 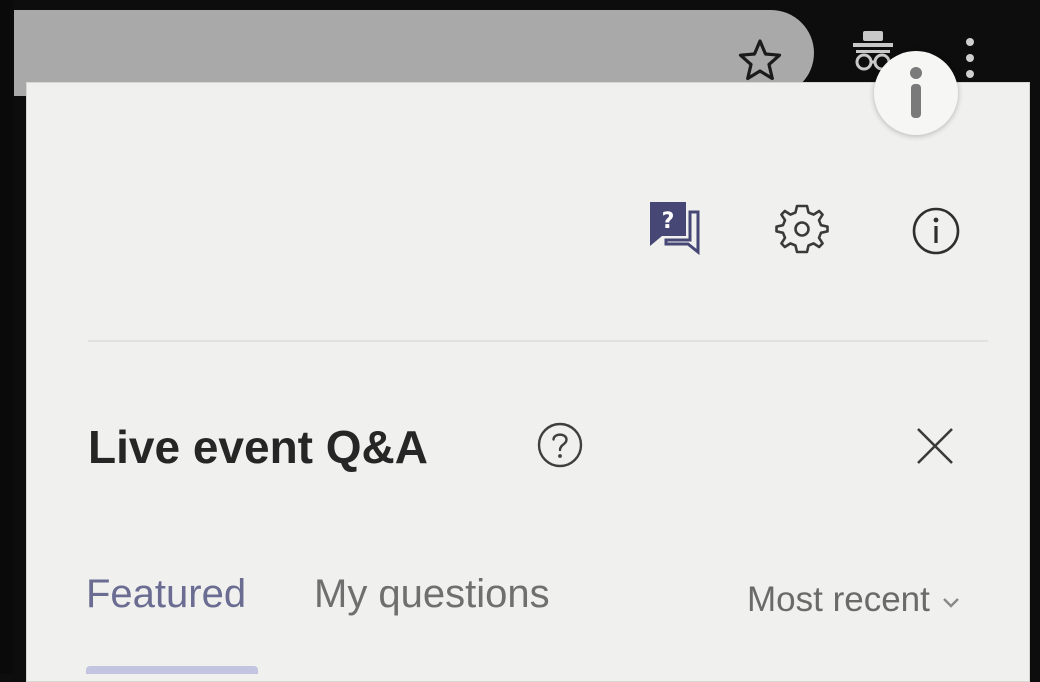 I want to click on question-circle-icon, so click(x=560, y=445).